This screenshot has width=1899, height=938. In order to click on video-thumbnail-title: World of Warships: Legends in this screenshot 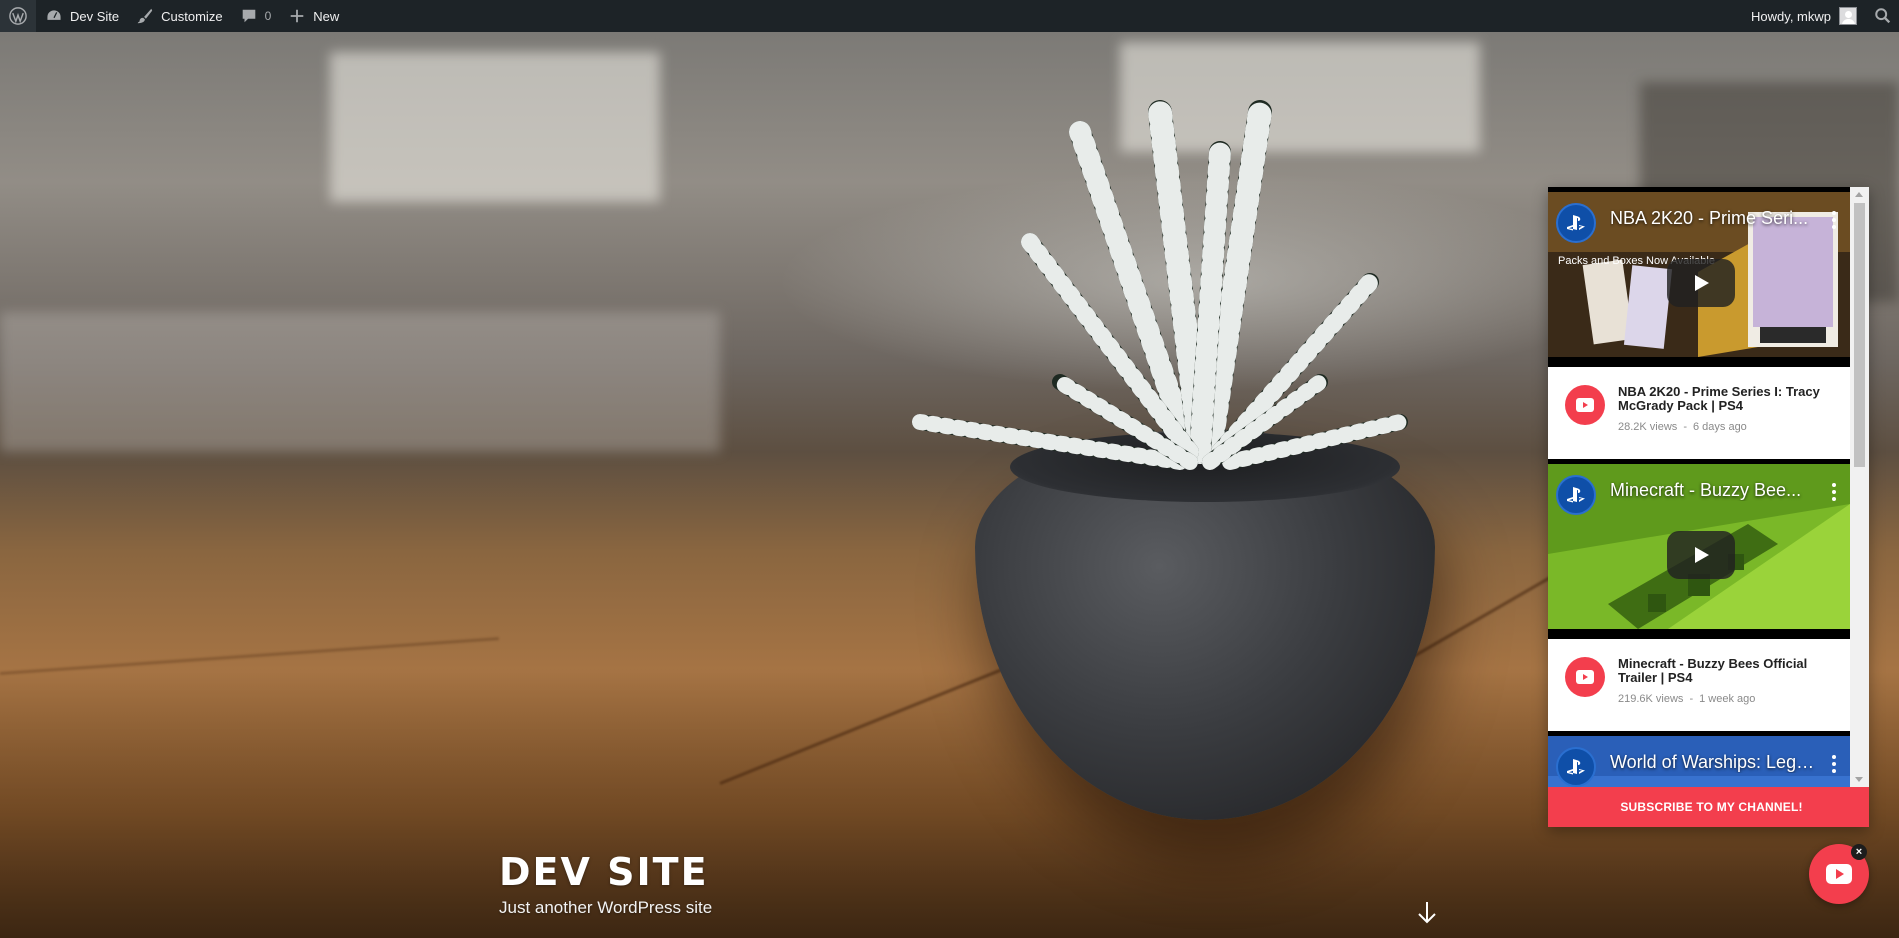, I will do `click(1715, 762)`.